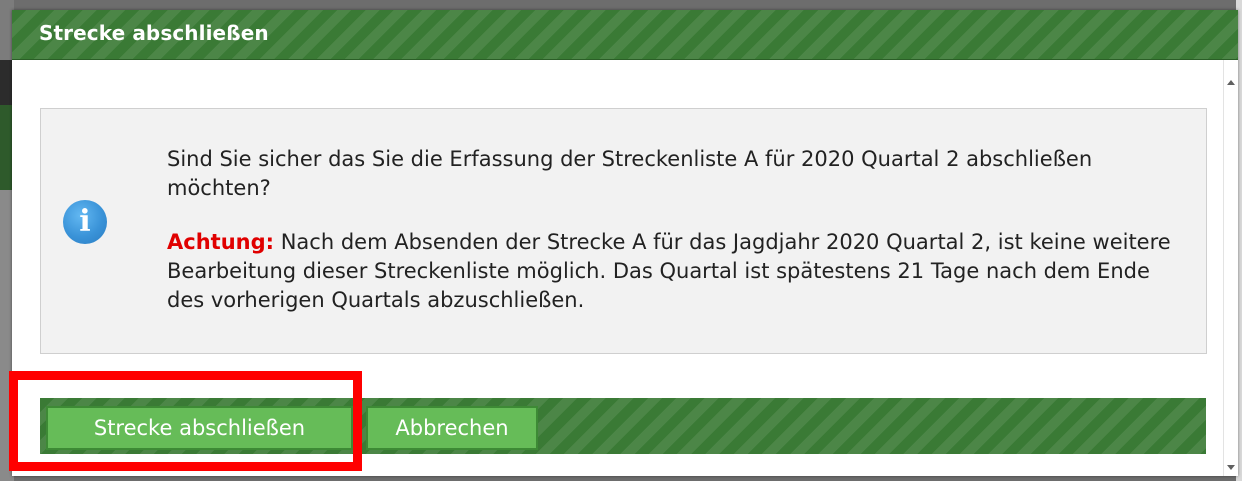 This screenshot has width=1242, height=481. Describe the element at coordinates (1230, 268) in the screenshot. I see `dialog-scrollbar` at that location.